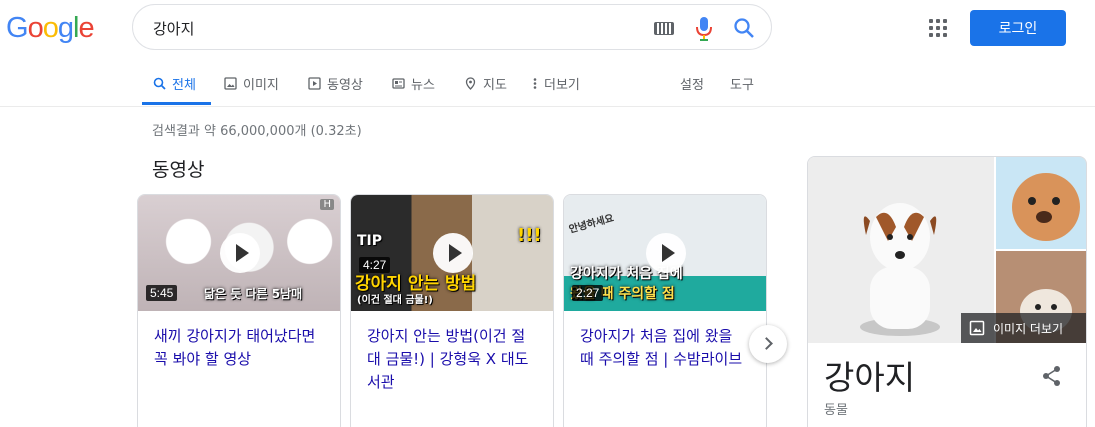  I want to click on video-duration: 4:27, so click(375, 265).